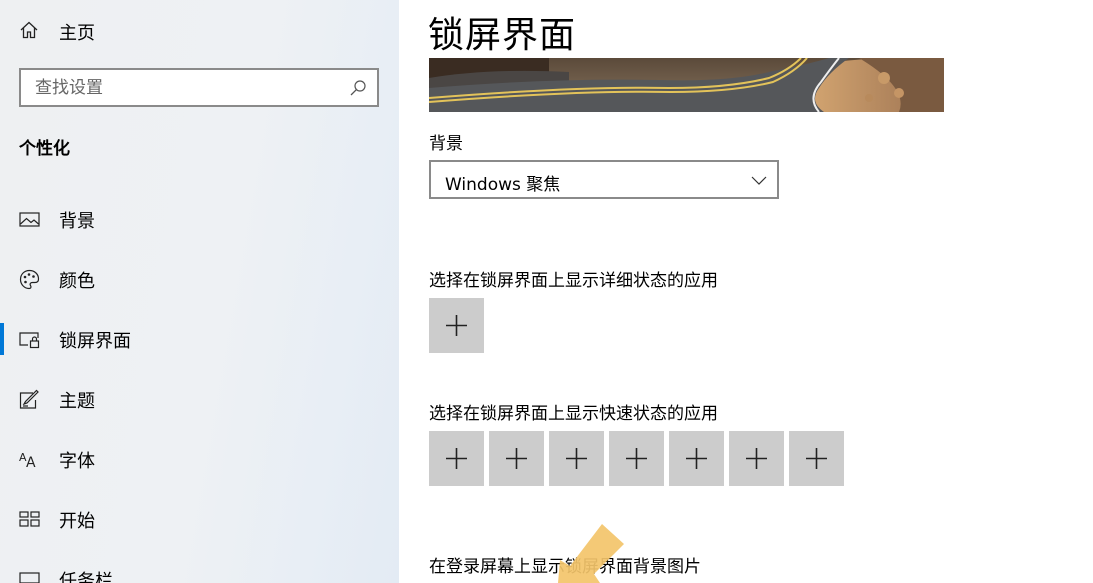 The height and width of the screenshot is (583, 1093). Describe the element at coordinates (95, 341) in the screenshot. I see `sidebar-item-label: 锁屏界面` at that location.